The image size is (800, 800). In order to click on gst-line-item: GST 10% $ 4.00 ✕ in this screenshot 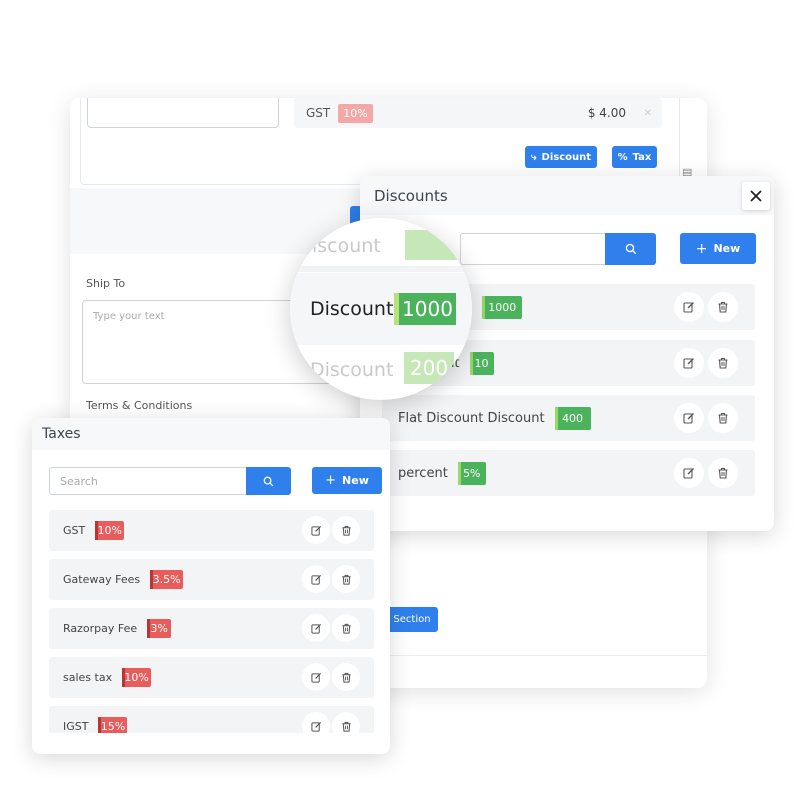, I will do `click(478, 113)`.